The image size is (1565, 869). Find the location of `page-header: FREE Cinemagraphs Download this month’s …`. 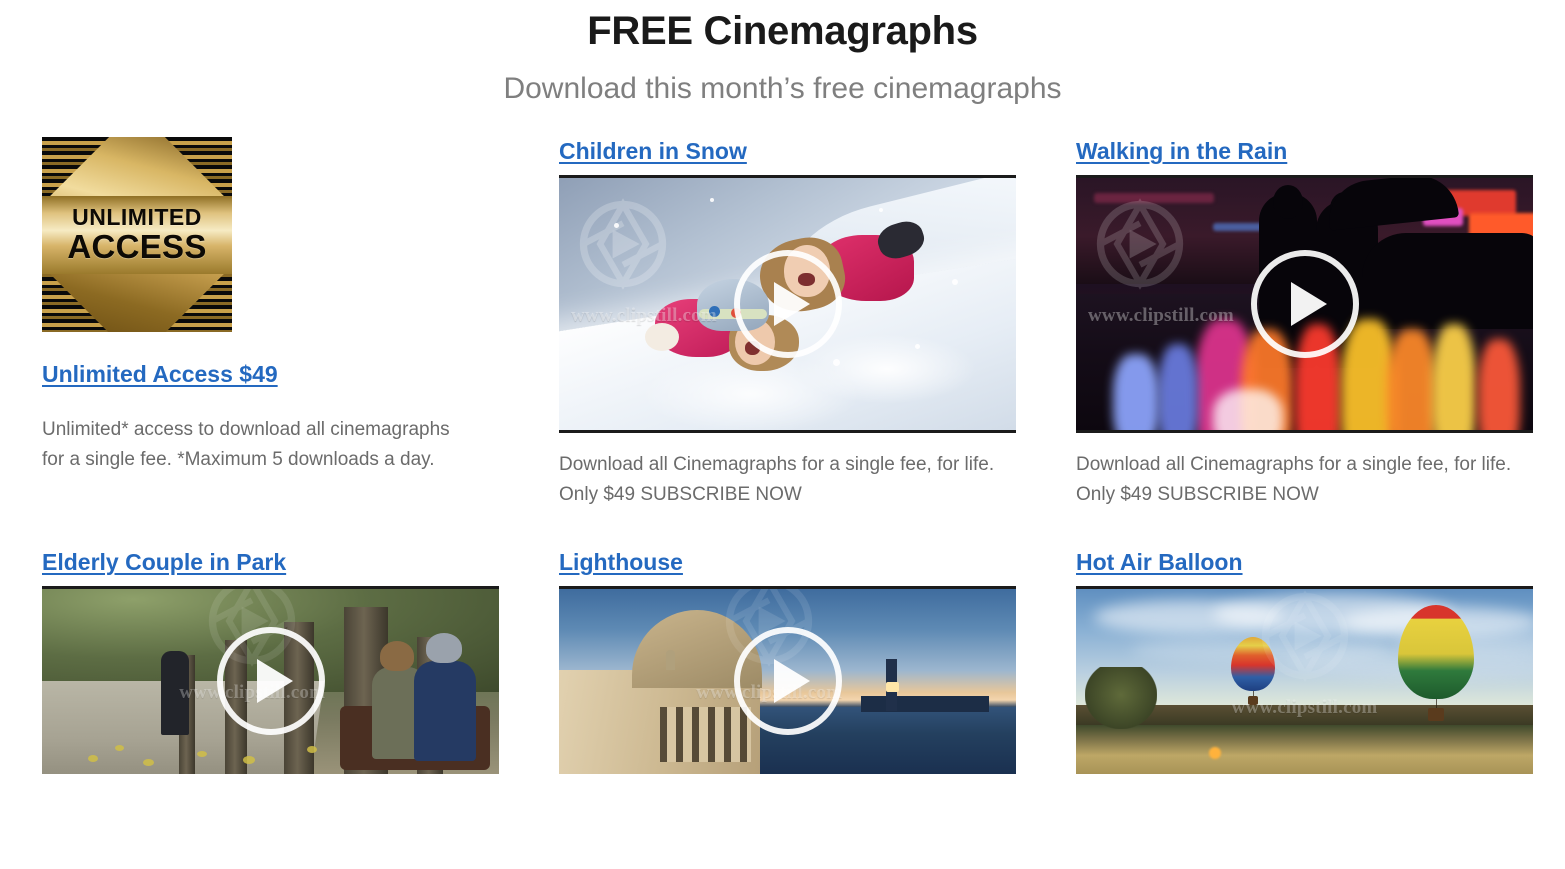

page-header: FREE Cinemagraphs Download this month’s … is located at coordinates (782, 55).